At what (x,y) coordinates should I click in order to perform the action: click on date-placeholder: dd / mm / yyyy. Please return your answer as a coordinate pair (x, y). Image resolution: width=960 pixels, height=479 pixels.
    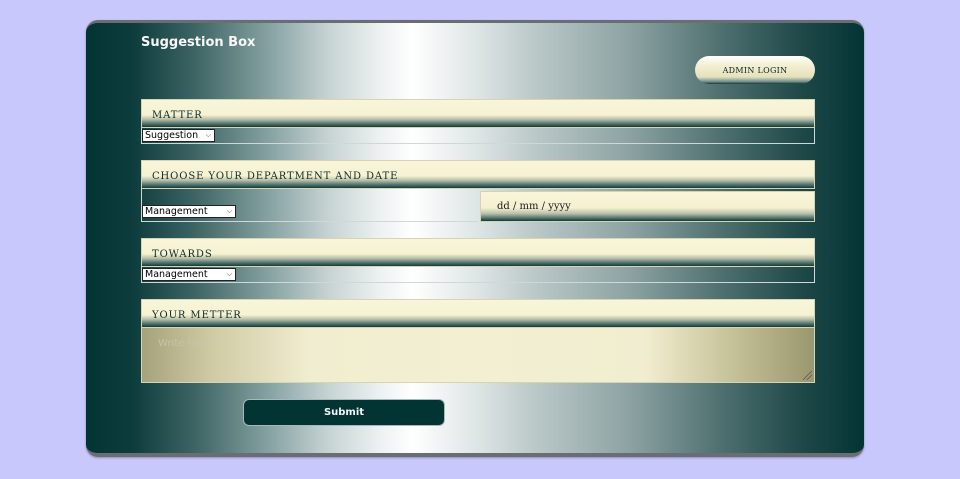
    Looking at the image, I should click on (534, 206).